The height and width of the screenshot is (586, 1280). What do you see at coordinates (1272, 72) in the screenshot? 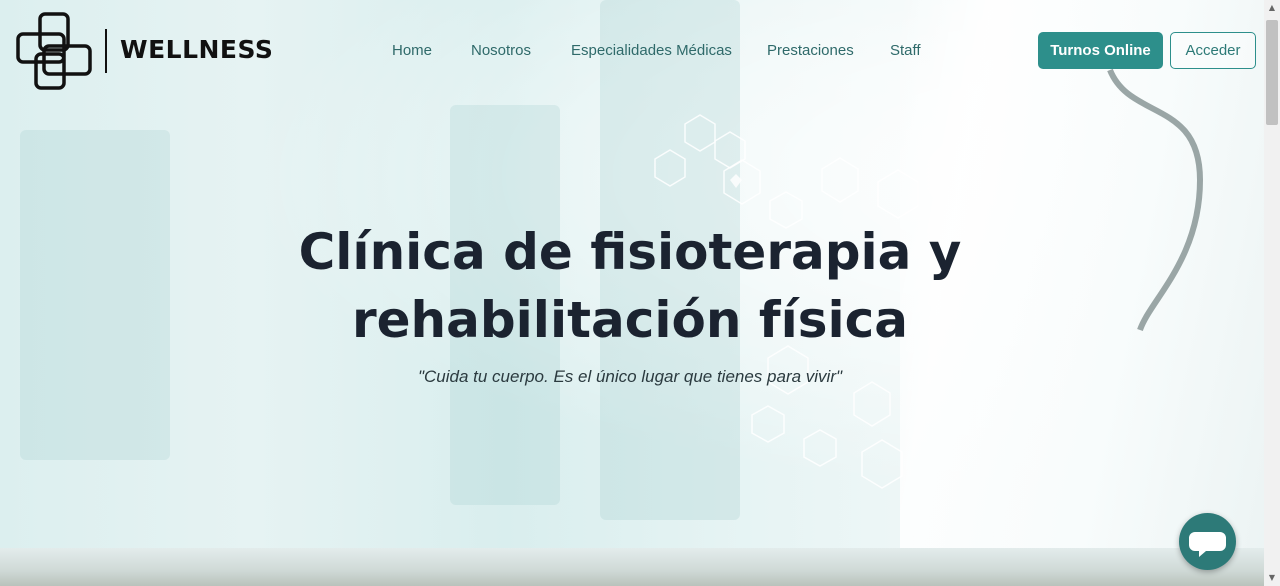
I see `scrollbar-thumb` at bounding box center [1272, 72].